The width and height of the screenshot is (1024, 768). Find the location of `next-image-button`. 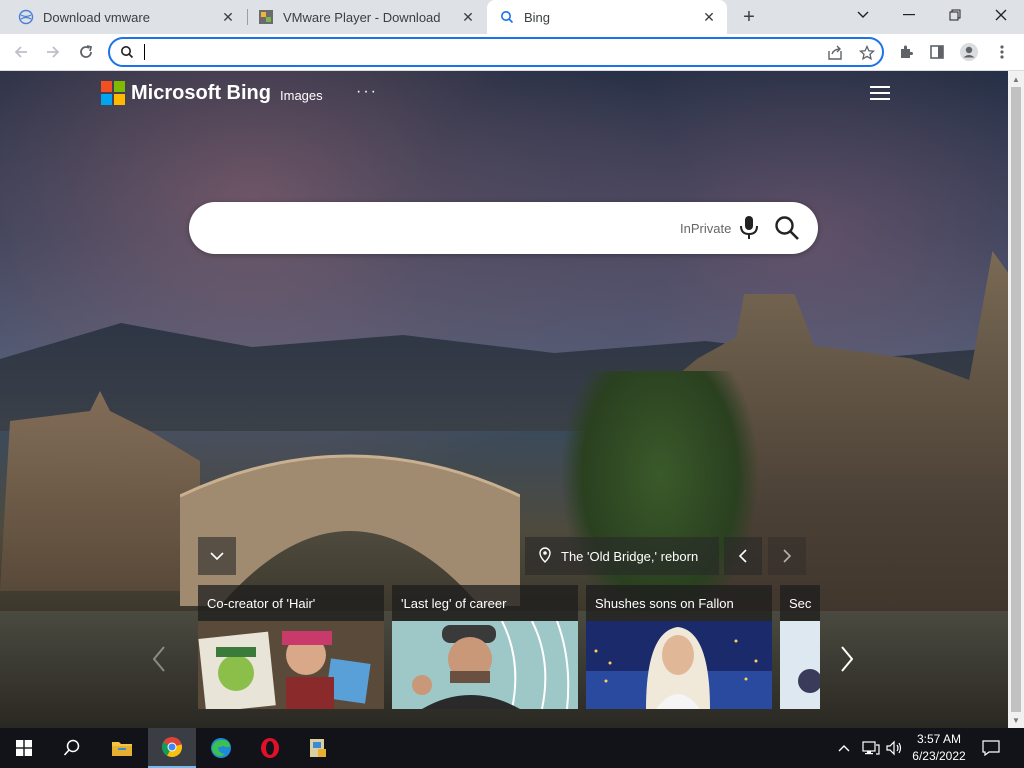

next-image-button is located at coordinates (787, 556).